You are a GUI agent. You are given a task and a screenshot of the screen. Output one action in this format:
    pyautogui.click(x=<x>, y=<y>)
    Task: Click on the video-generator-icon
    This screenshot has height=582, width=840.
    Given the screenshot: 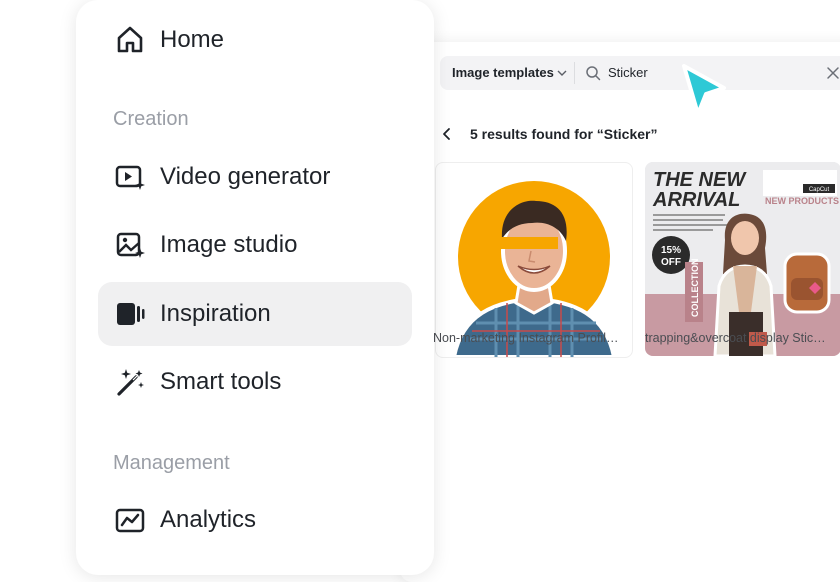 What is the action you would take?
    pyautogui.click(x=130, y=177)
    